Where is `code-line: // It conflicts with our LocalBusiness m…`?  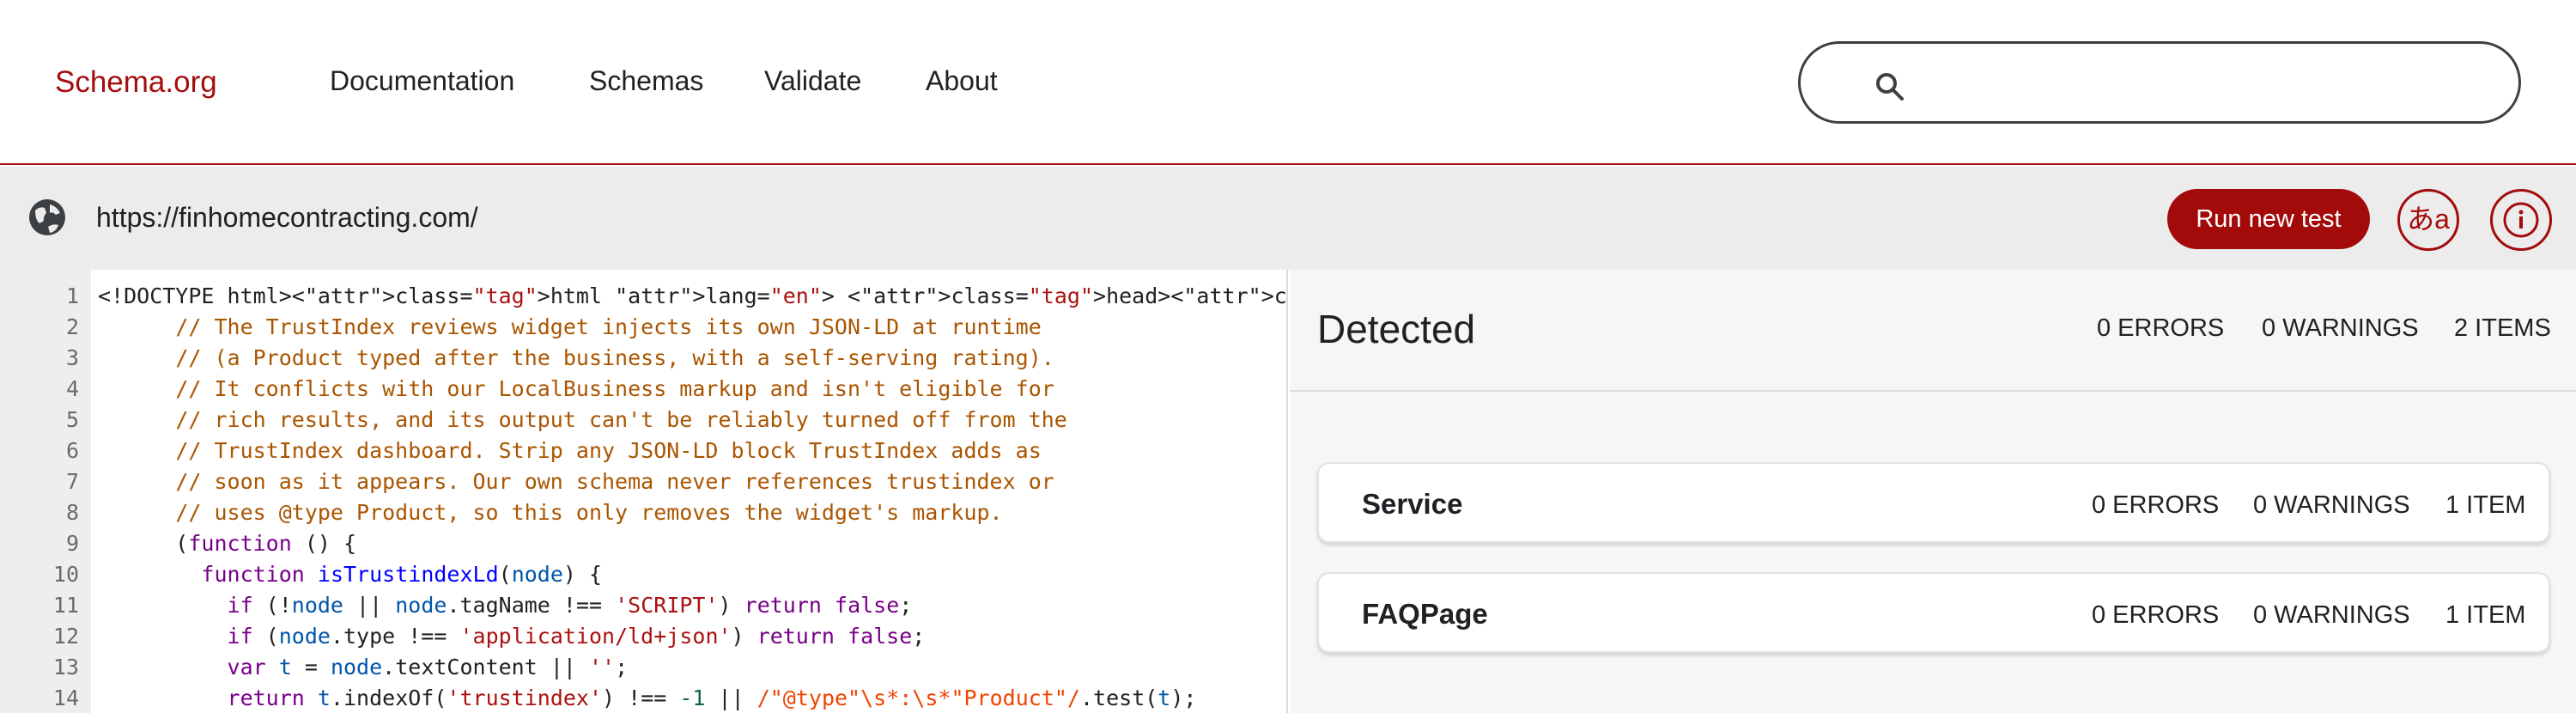 code-line: // It conflicts with our LocalBusiness m… is located at coordinates (614, 388).